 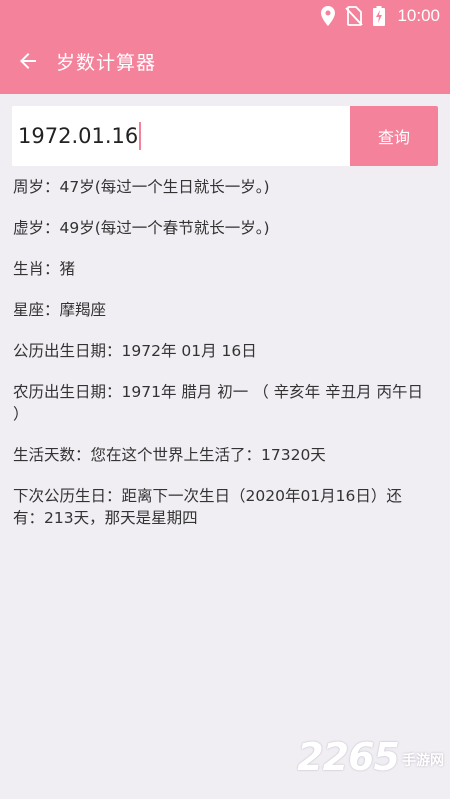 I want to click on arrow-left-icon, so click(x=28, y=63).